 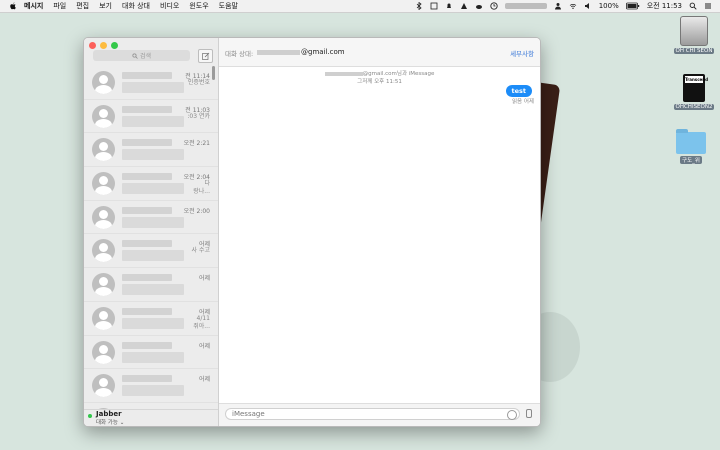 I want to click on menu-app-name: 메시지, so click(x=33, y=6).